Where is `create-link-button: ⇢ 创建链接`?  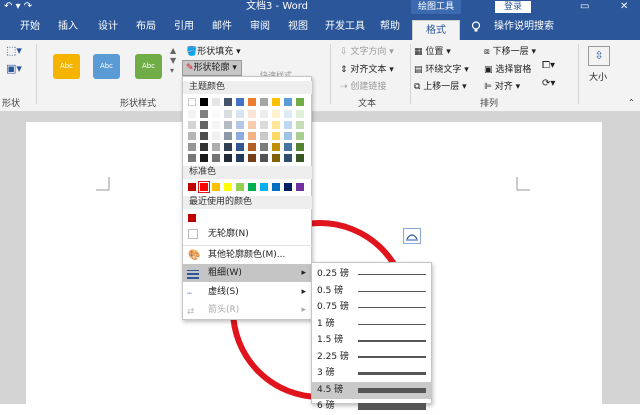 create-link-button: ⇢ 创建链接 is located at coordinates (363, 85).